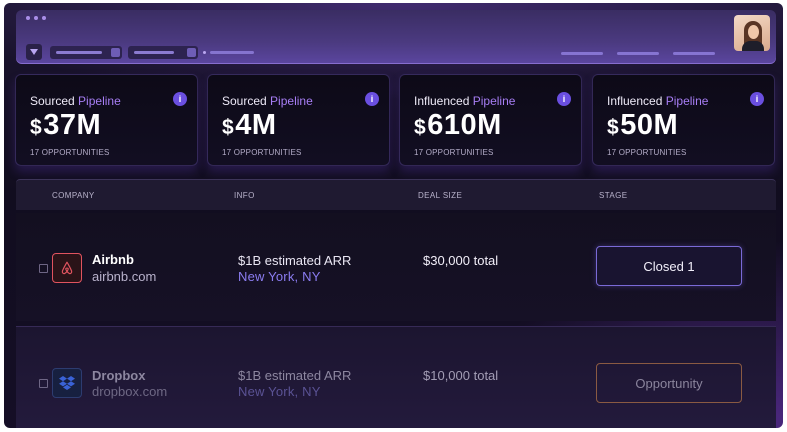 The width and height of the screenshot is (787, 432). Describe the element at coordinates (396, 37) in the screenshot. I see `top-toolbar` at that location.